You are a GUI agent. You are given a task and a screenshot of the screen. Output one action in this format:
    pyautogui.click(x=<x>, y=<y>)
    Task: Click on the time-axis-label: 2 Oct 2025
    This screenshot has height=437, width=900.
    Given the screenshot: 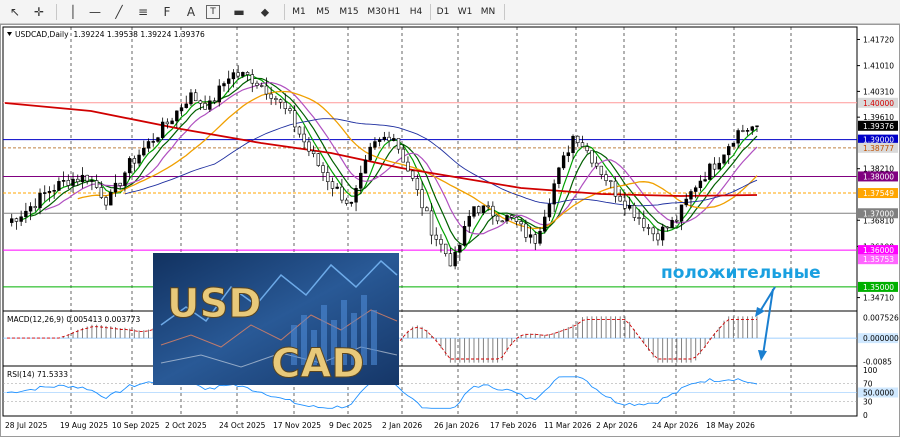 What is the action you would take?
    pyautogui.click(x=186, y=425)
    